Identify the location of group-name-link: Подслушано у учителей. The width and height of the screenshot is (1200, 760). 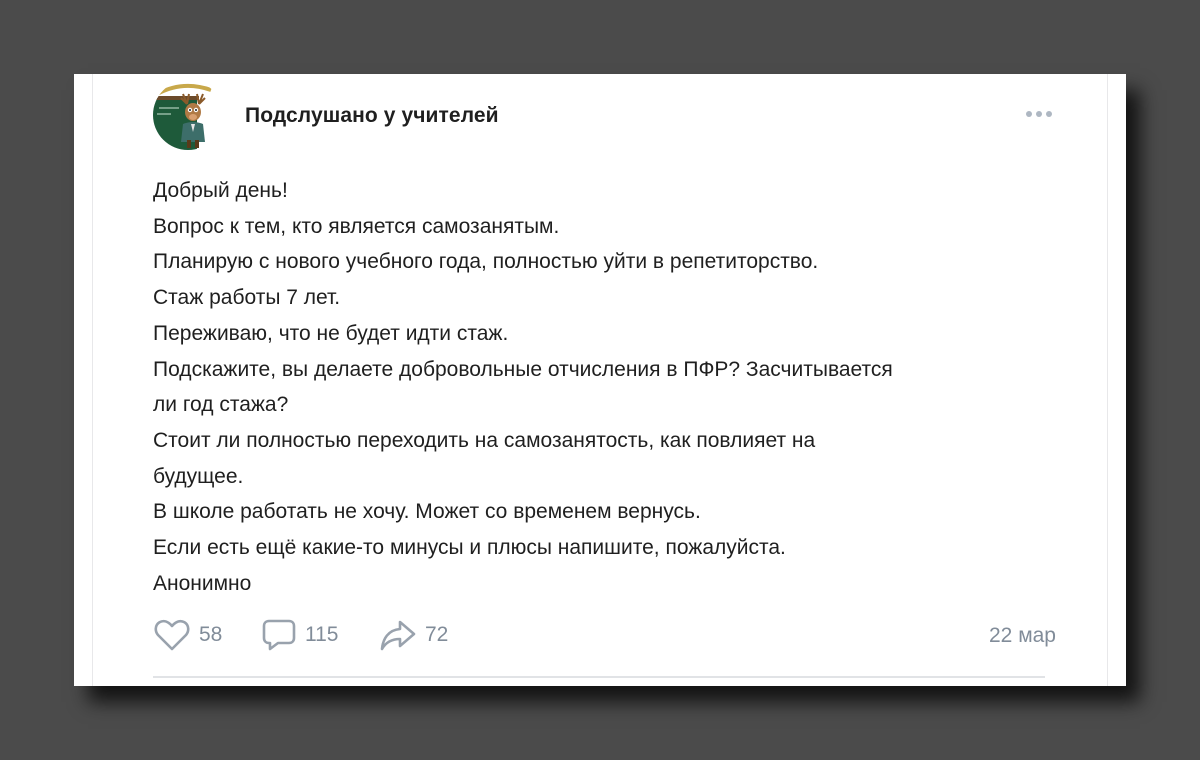
(372, 116).